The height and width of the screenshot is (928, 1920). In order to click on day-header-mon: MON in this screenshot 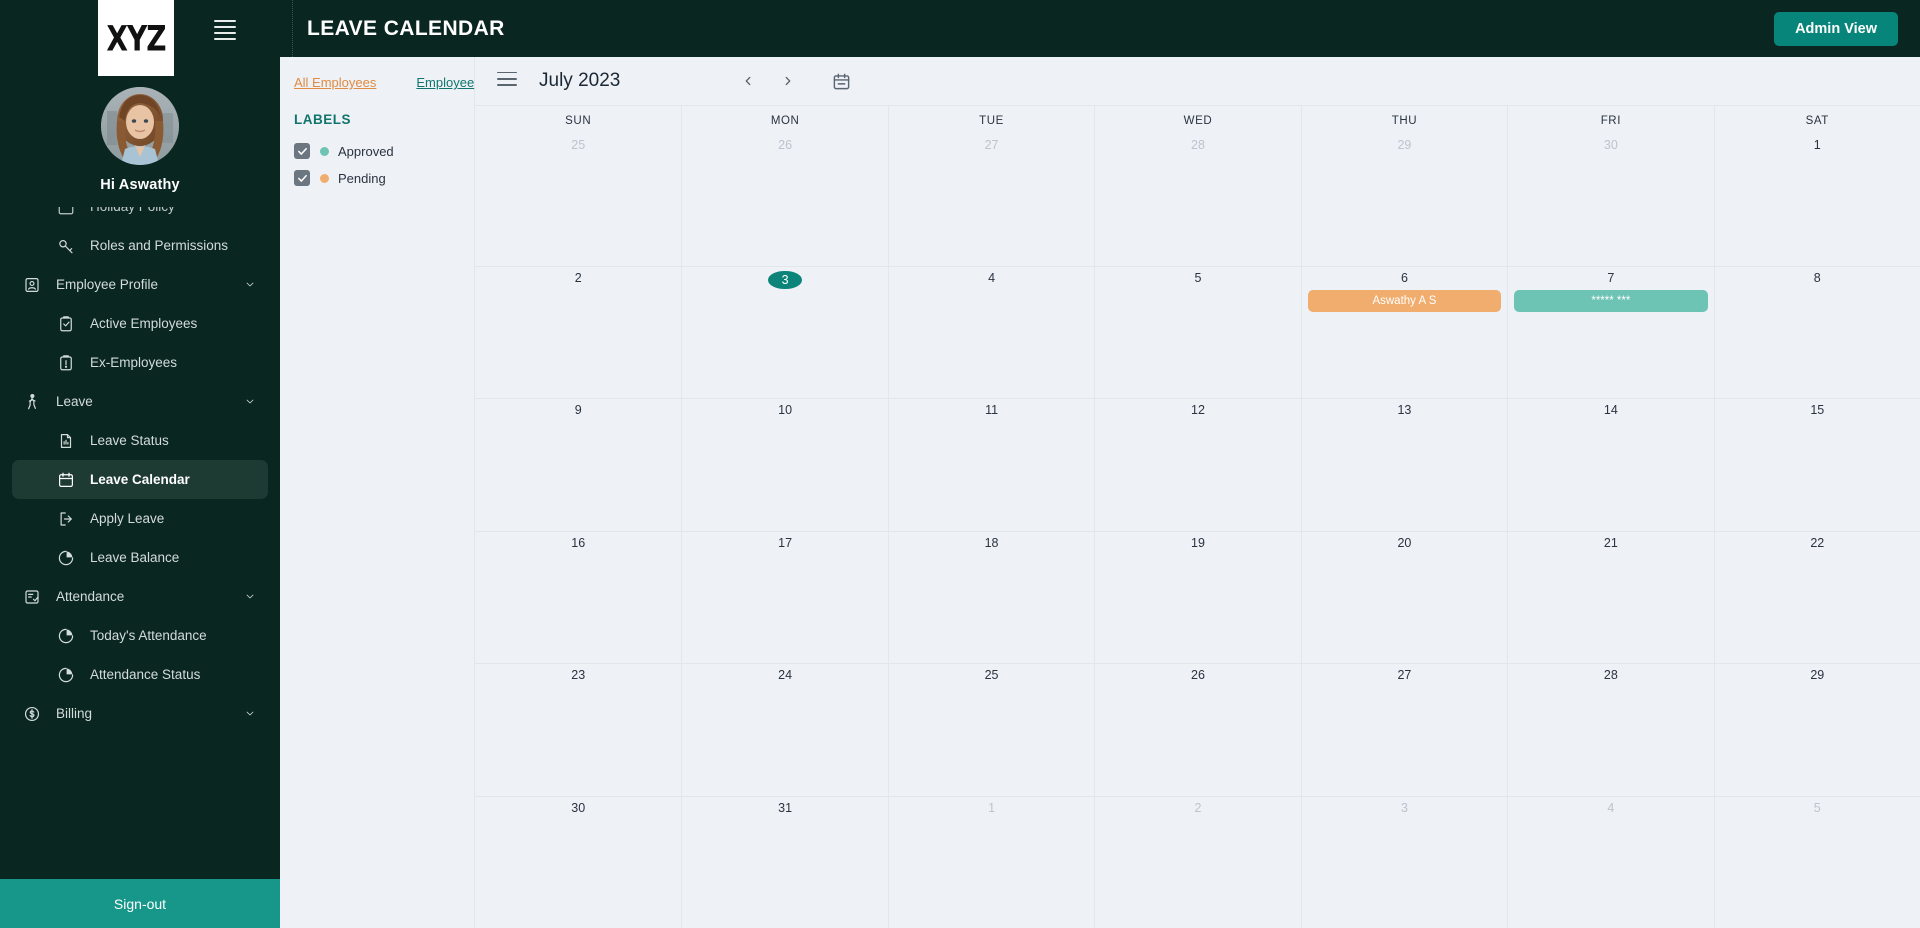, I will do `click(784, 120)`.